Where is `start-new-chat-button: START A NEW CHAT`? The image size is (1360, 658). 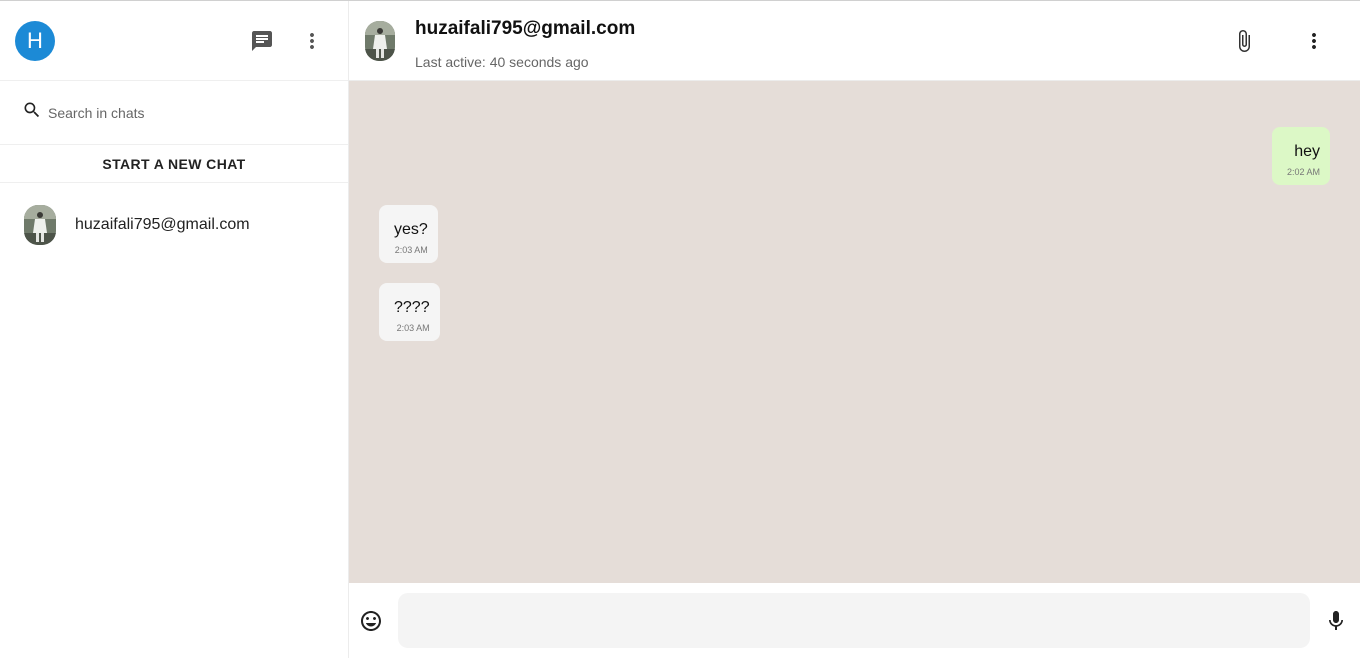
start-new-chat-button: START A NEW CHAT is located at coordinates (174, 164).